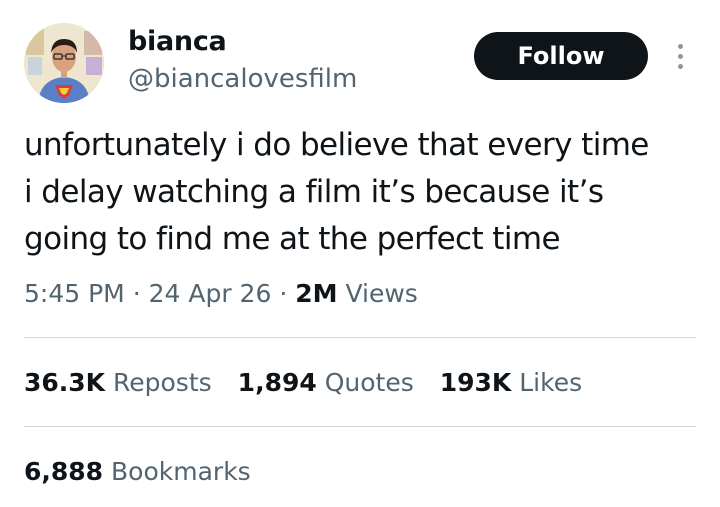 This screenshot has height=507, width=720. What do you see at coordinates (292, 239) in the screenshot?
I see `tweet-text-line: going to find me at the perfect time` at bounding box center [292, 239].